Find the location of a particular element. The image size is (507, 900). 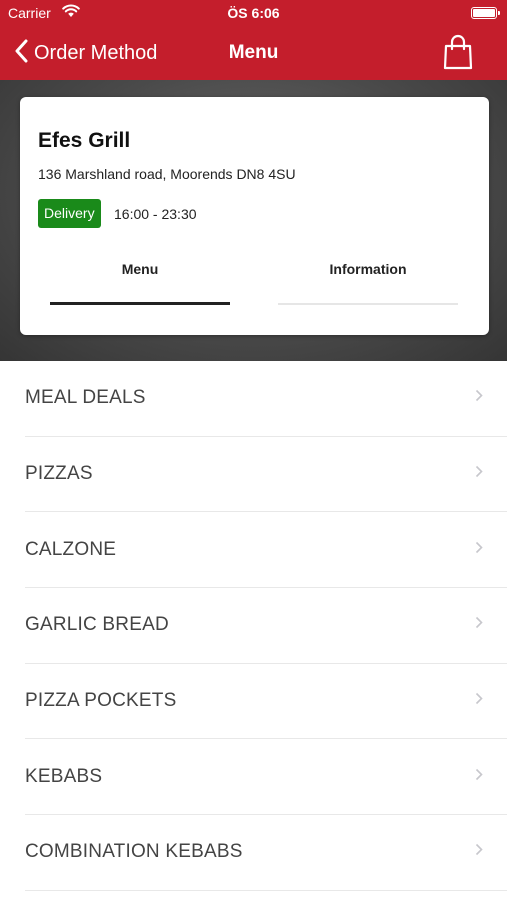

page-title: Menu is located at coordinates (253, 52).